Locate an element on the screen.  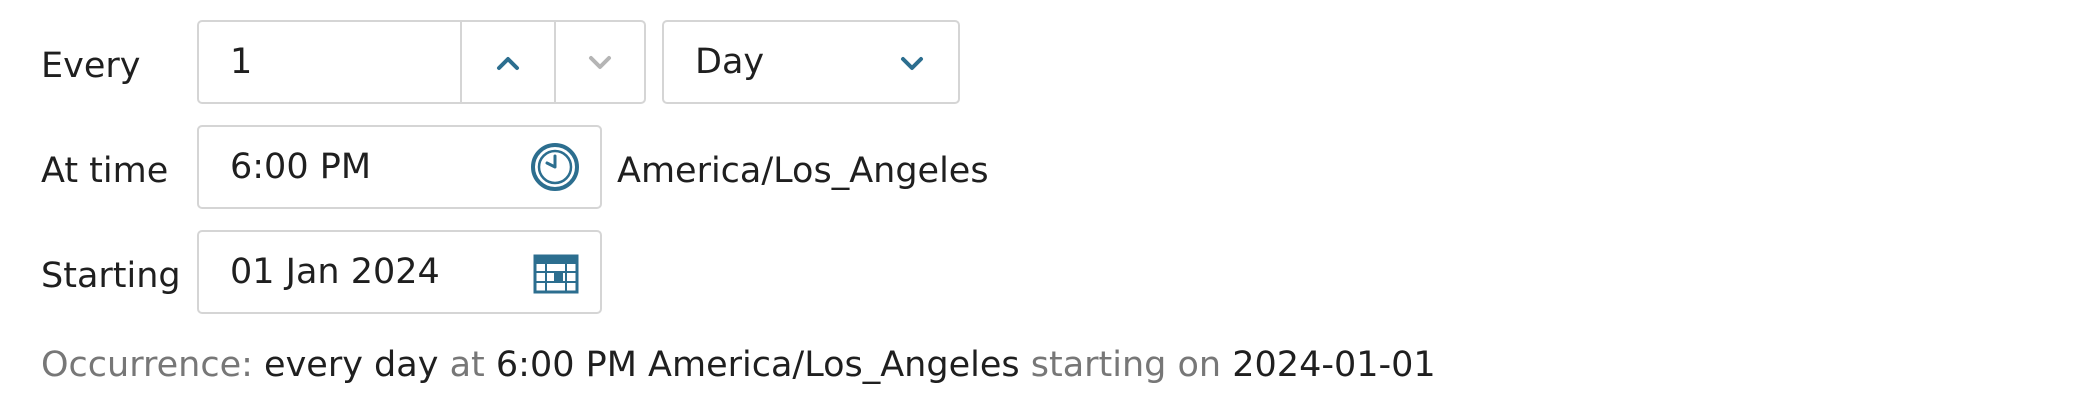
time-field-value: 6:00 PM is located at coordinates (301, 167).